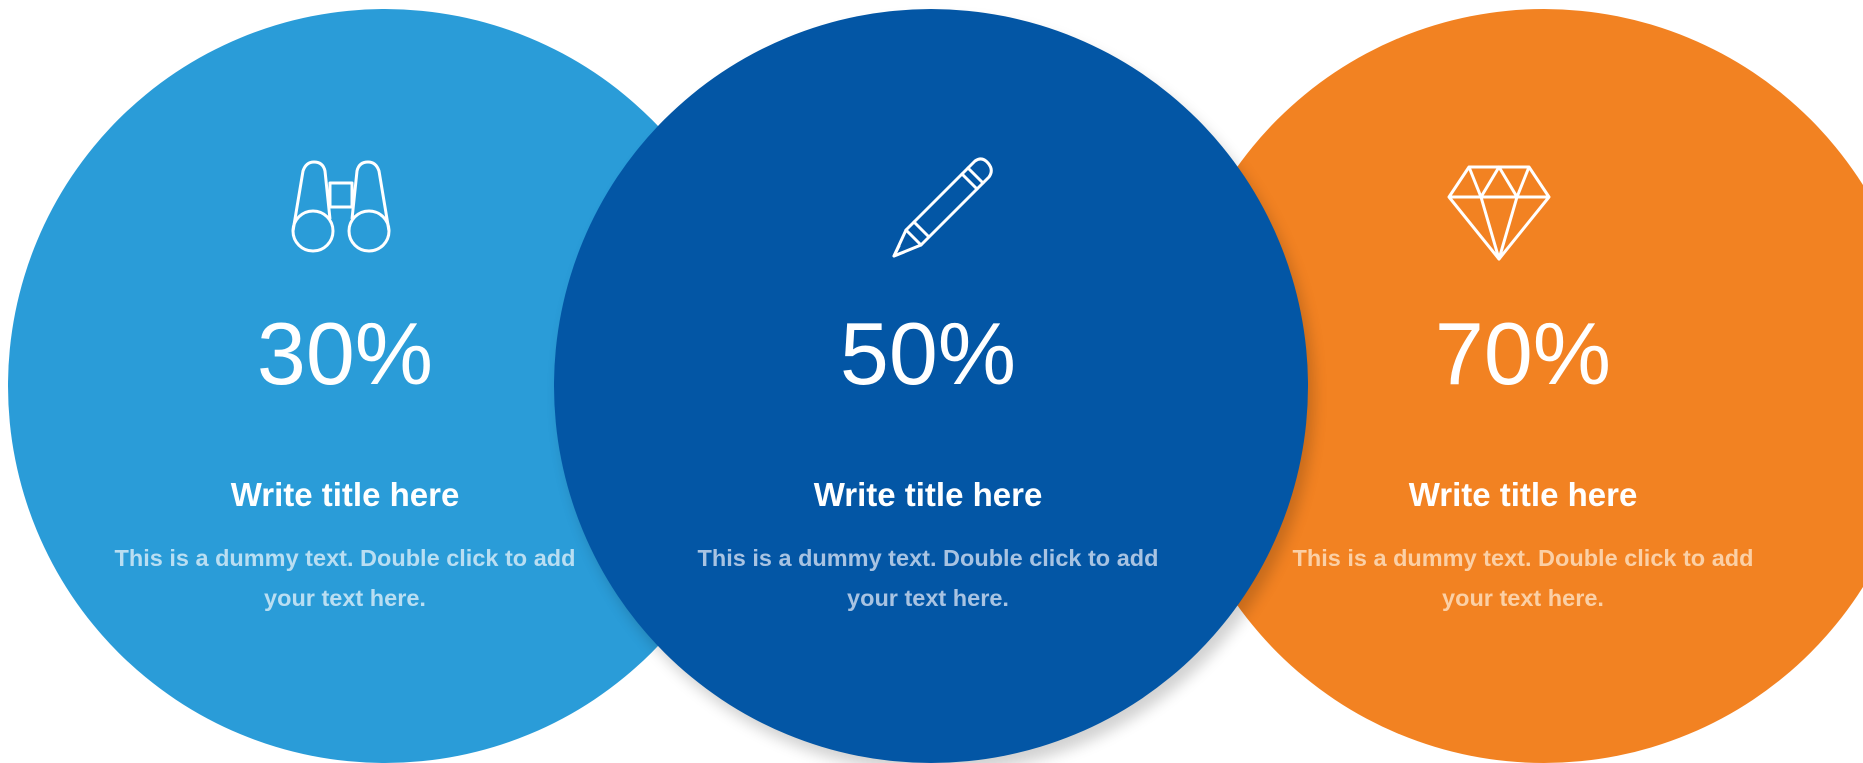 This screenshot has width=1863, height=763. I want to click on pencil-icon, so click(942, 207).